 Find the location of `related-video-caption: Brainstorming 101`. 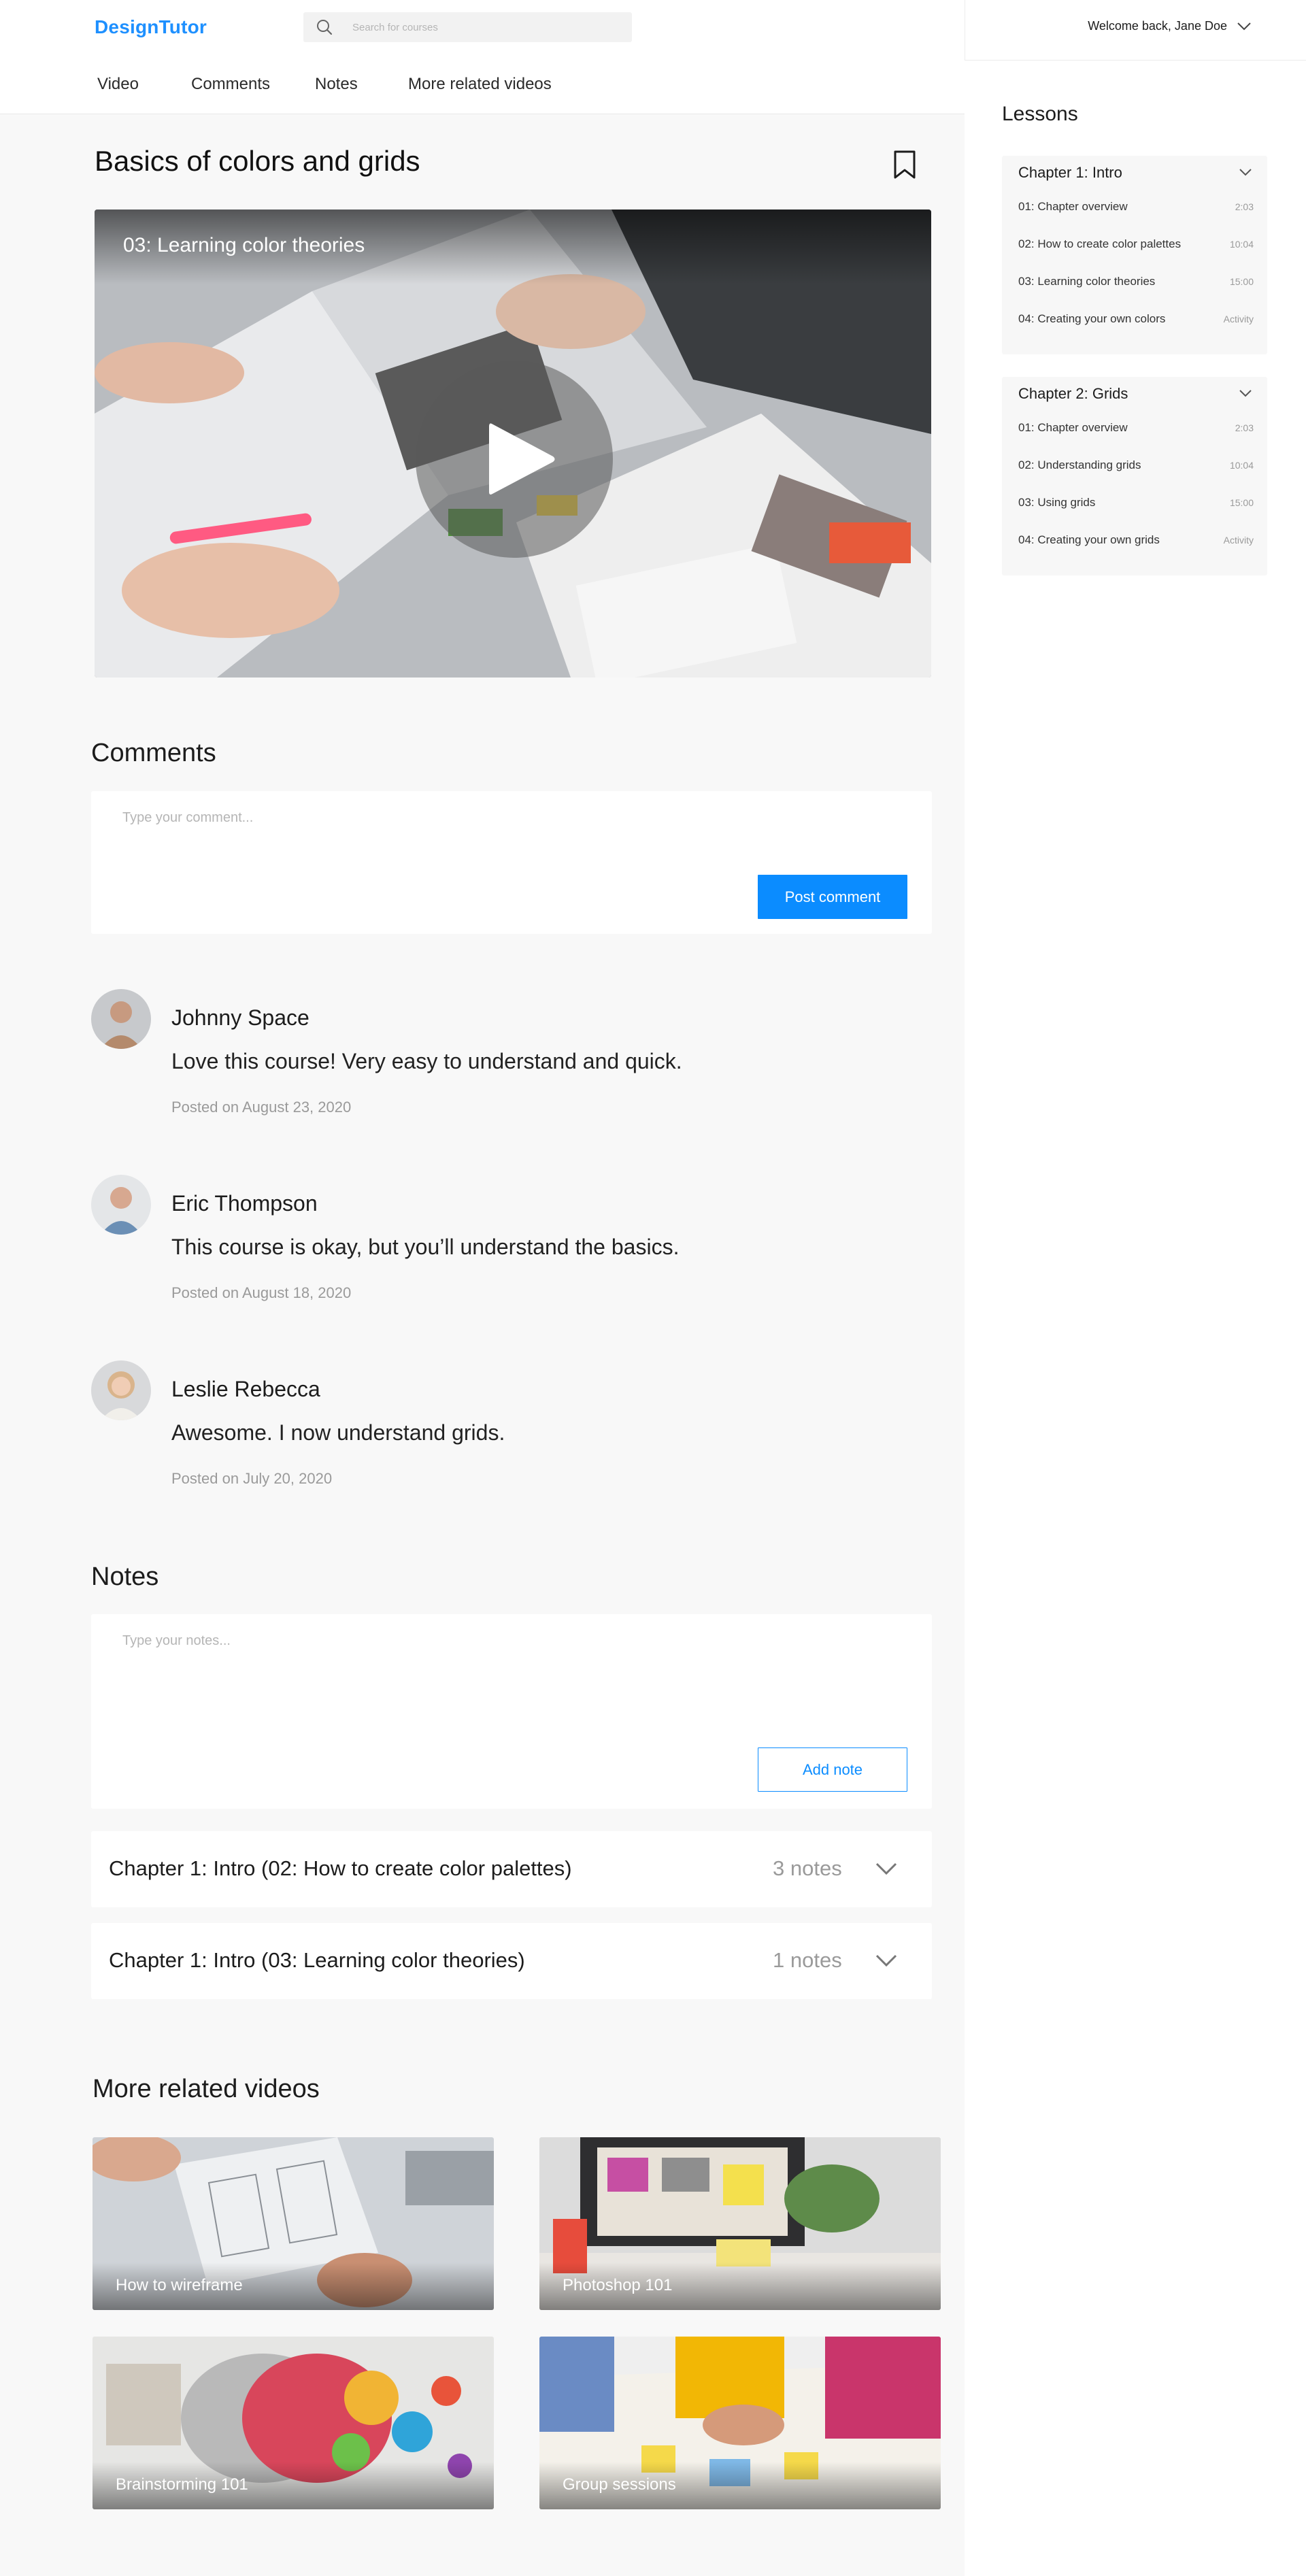

related-video-caption: Brainstorming 101 is located at coordinates (182, 2484).